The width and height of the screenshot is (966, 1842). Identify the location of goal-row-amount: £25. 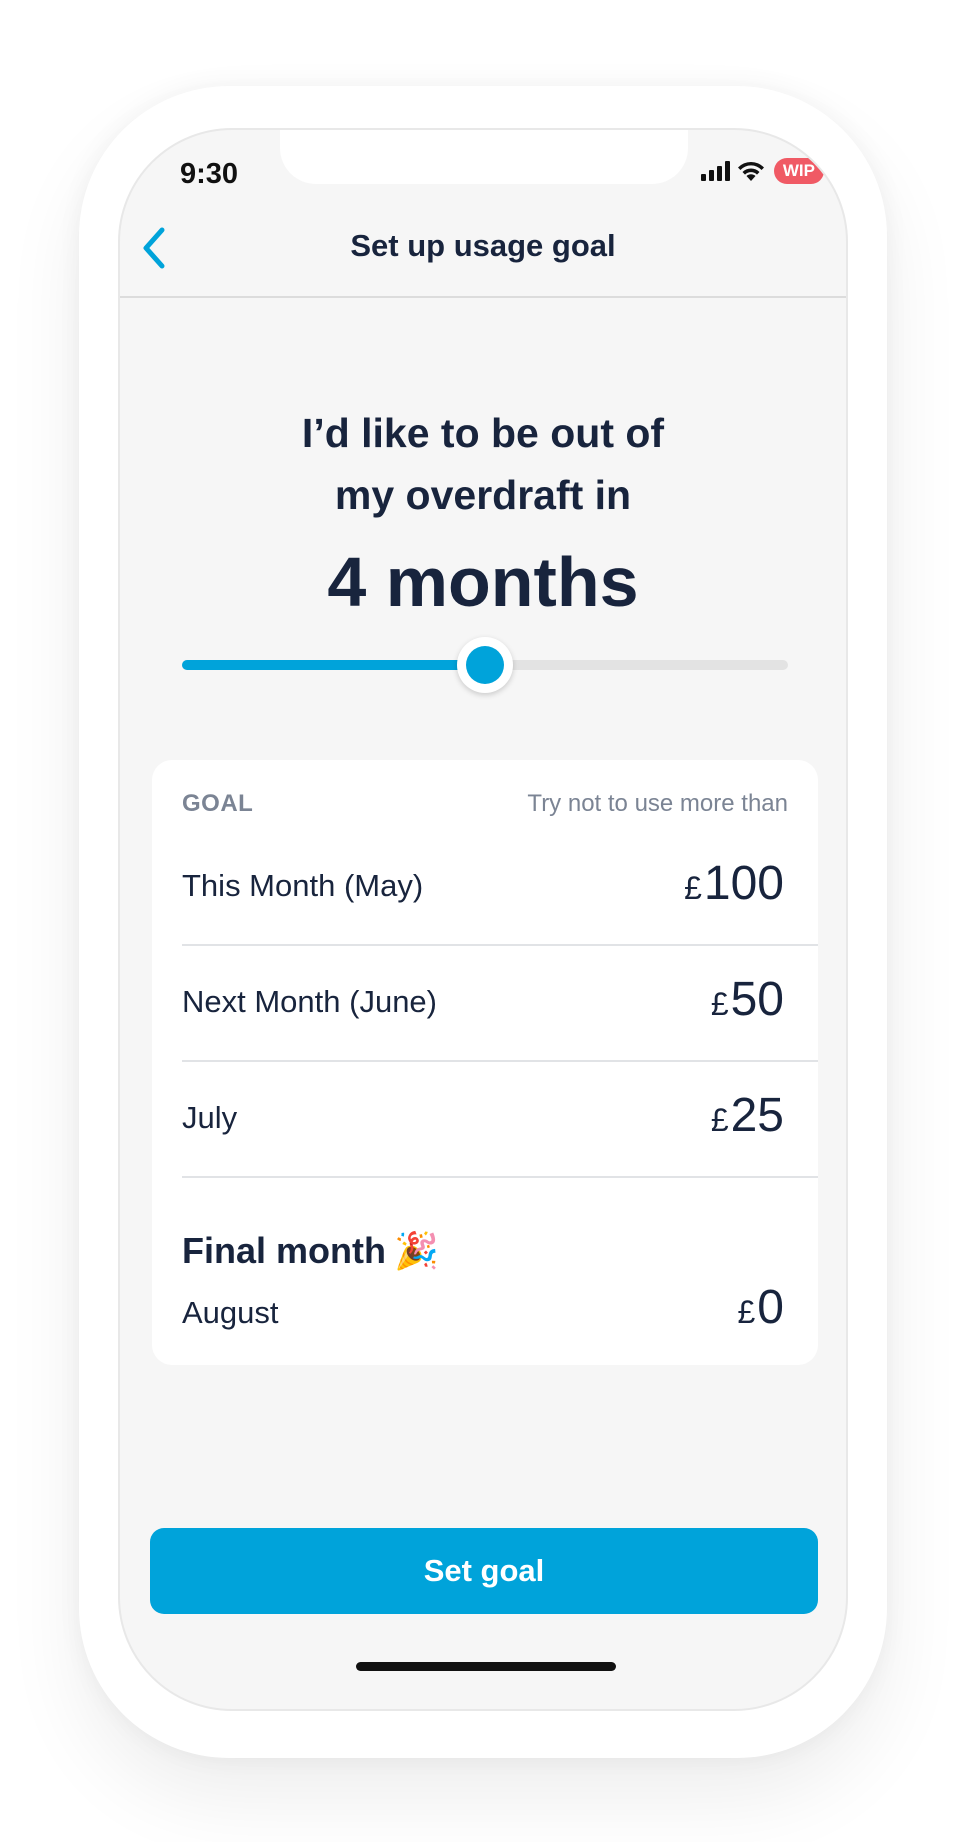
(747, 1115).